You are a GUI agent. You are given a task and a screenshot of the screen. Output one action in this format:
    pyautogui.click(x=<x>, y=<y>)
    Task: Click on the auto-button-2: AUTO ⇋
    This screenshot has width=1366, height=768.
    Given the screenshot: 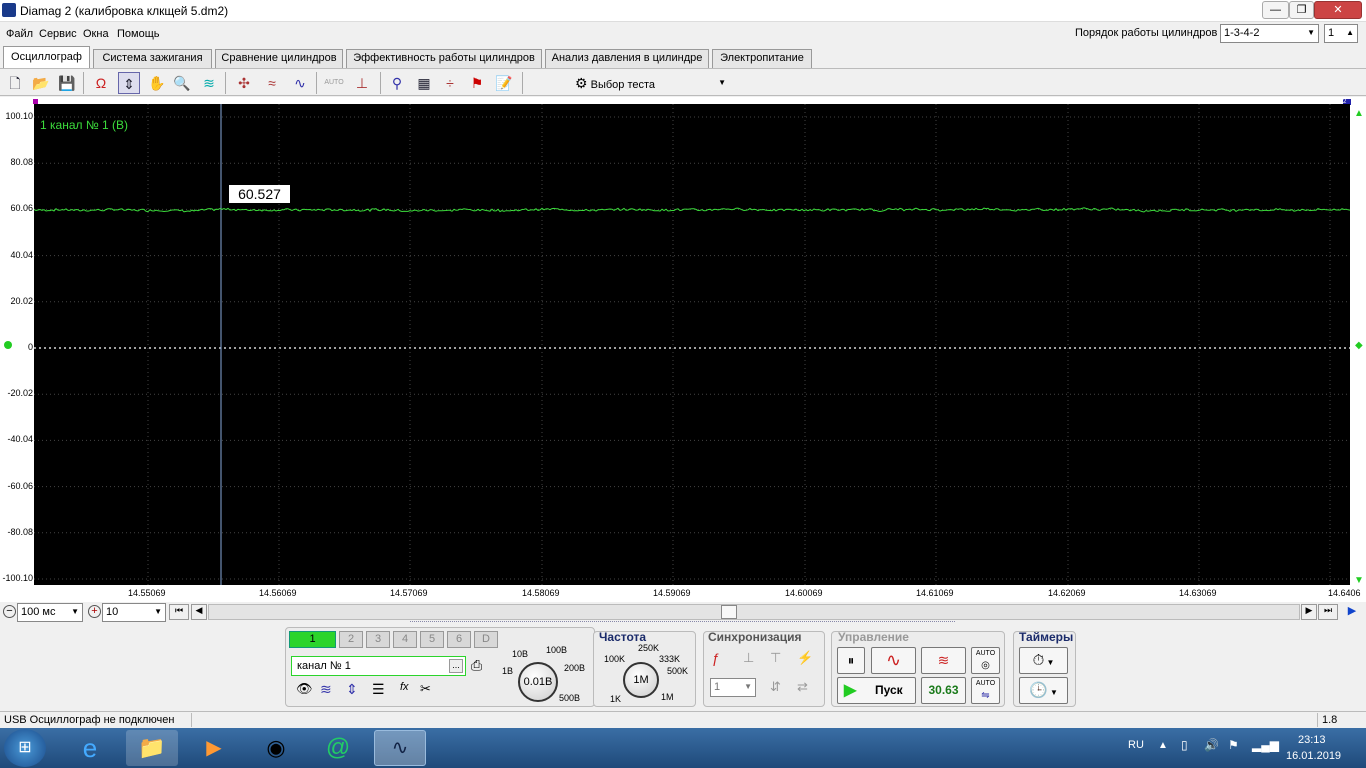 What is the action you would take?
    pyautogui.click(x=985, y=690)
    